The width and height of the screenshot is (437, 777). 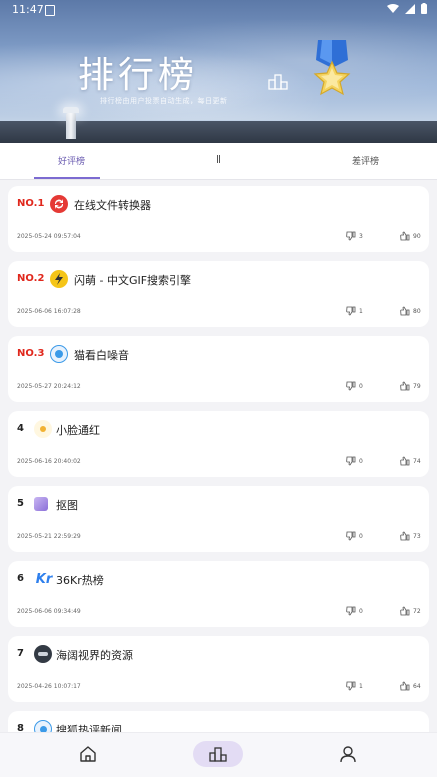 What do you see at coordinates (59, 279) in the screenshot?
I see `lightning-icon` at bounding box center [59, 279].